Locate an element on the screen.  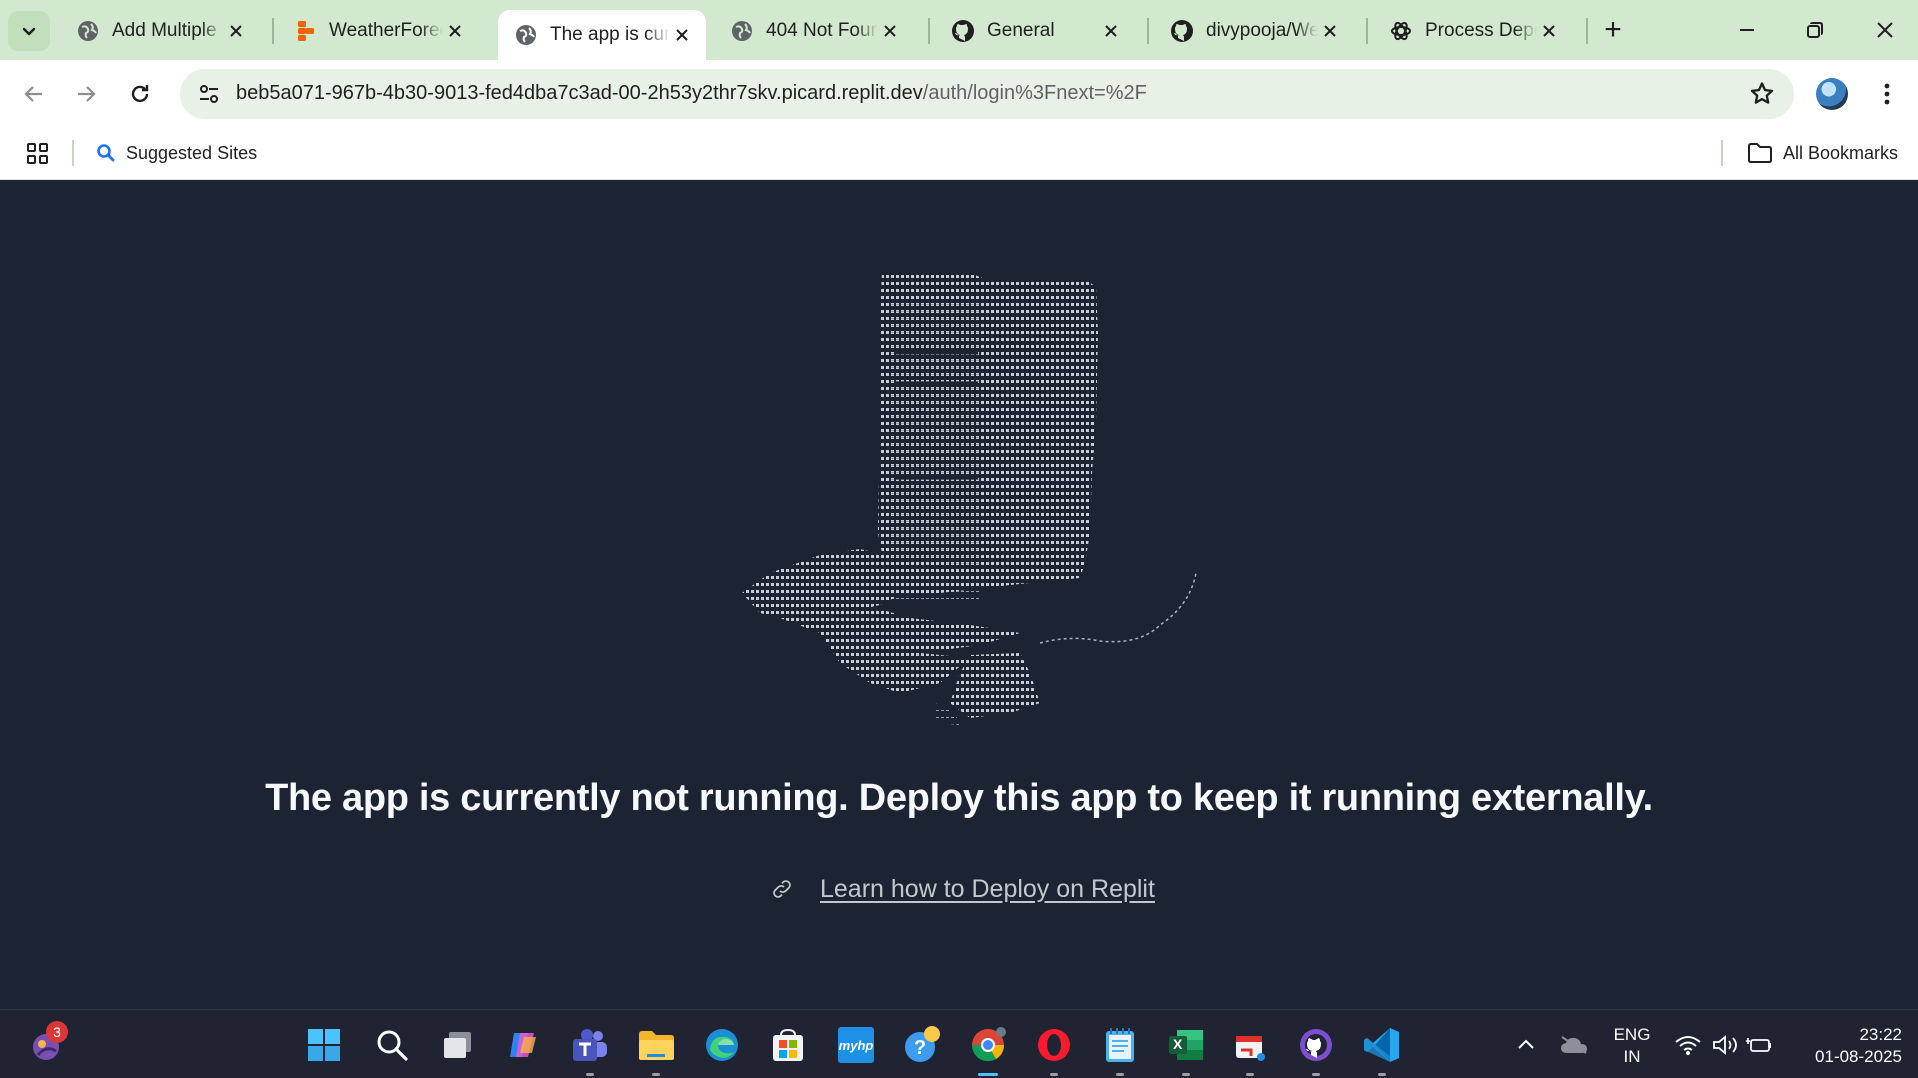
plus-icon: + is located at coordinates (1613, 29).